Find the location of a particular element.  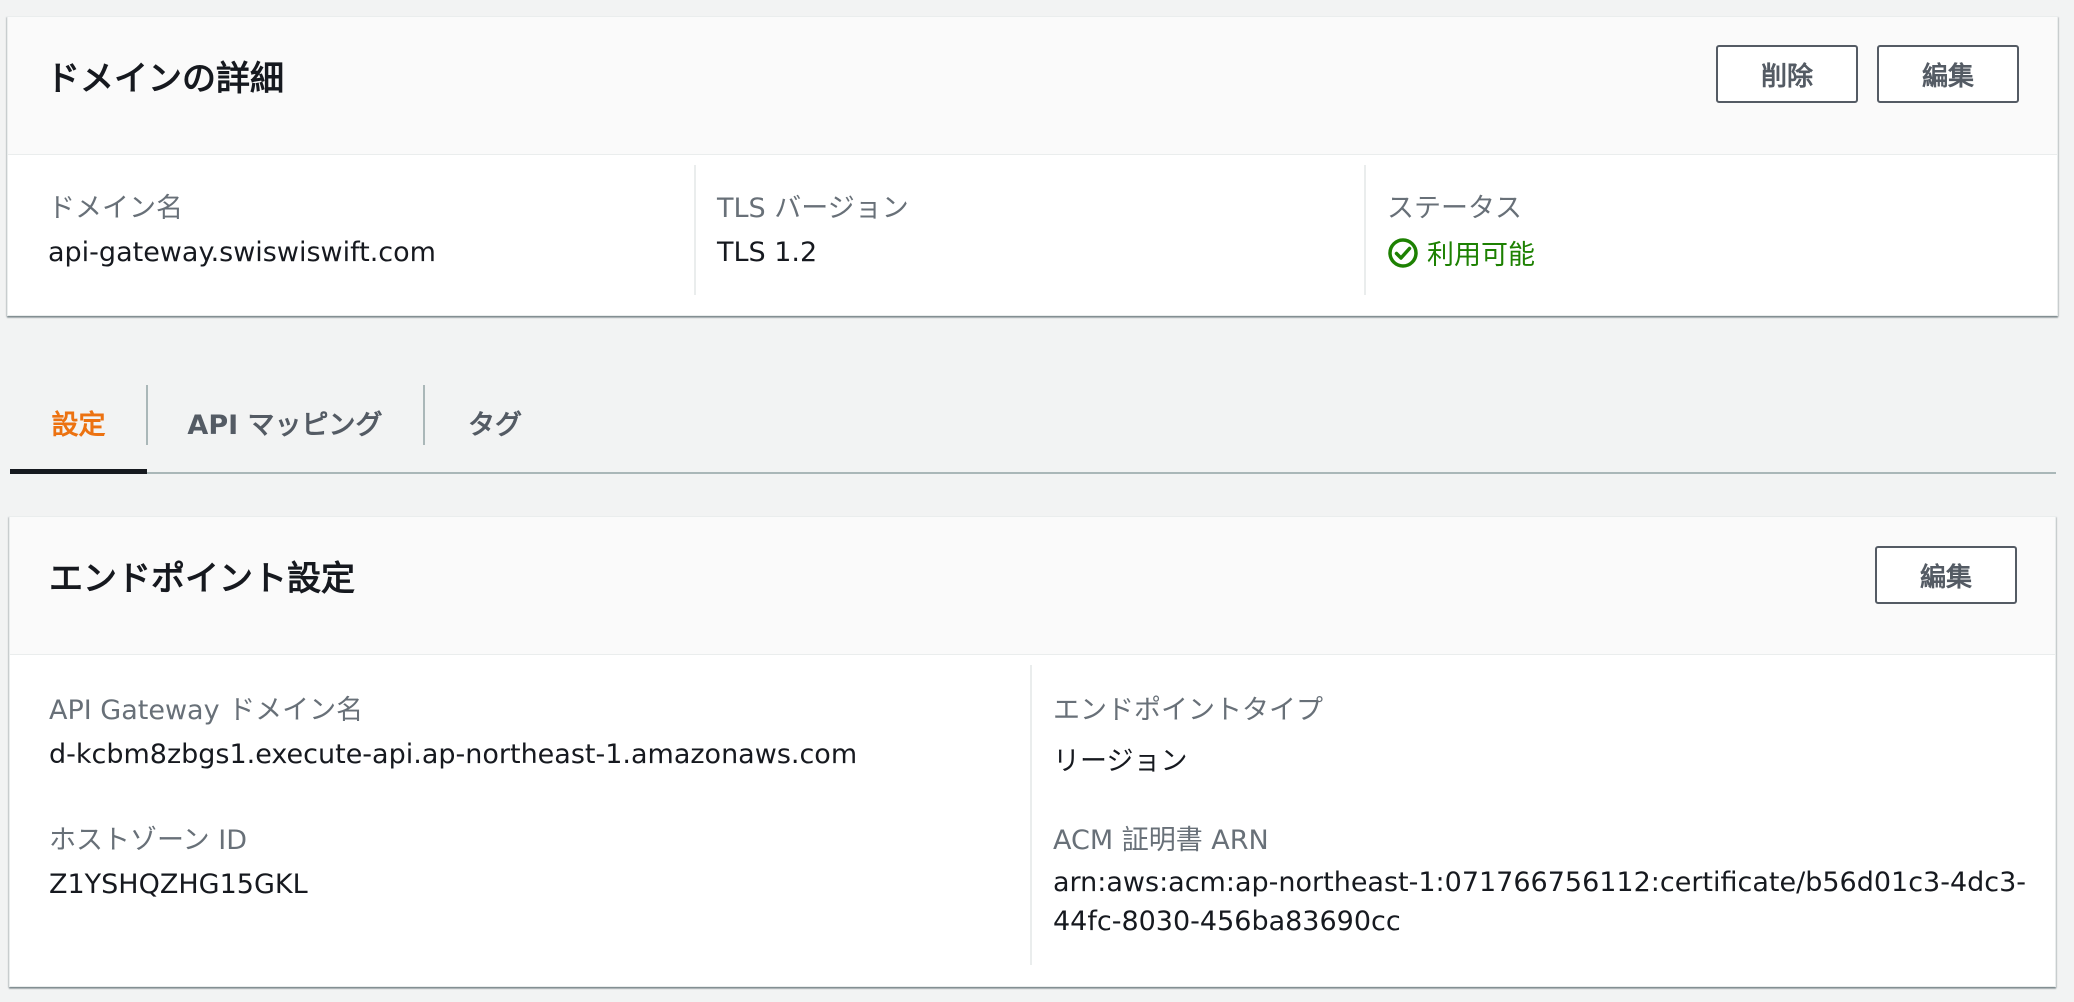

endpoint-type-value: リージョン is located at coordinates (1120, 761).